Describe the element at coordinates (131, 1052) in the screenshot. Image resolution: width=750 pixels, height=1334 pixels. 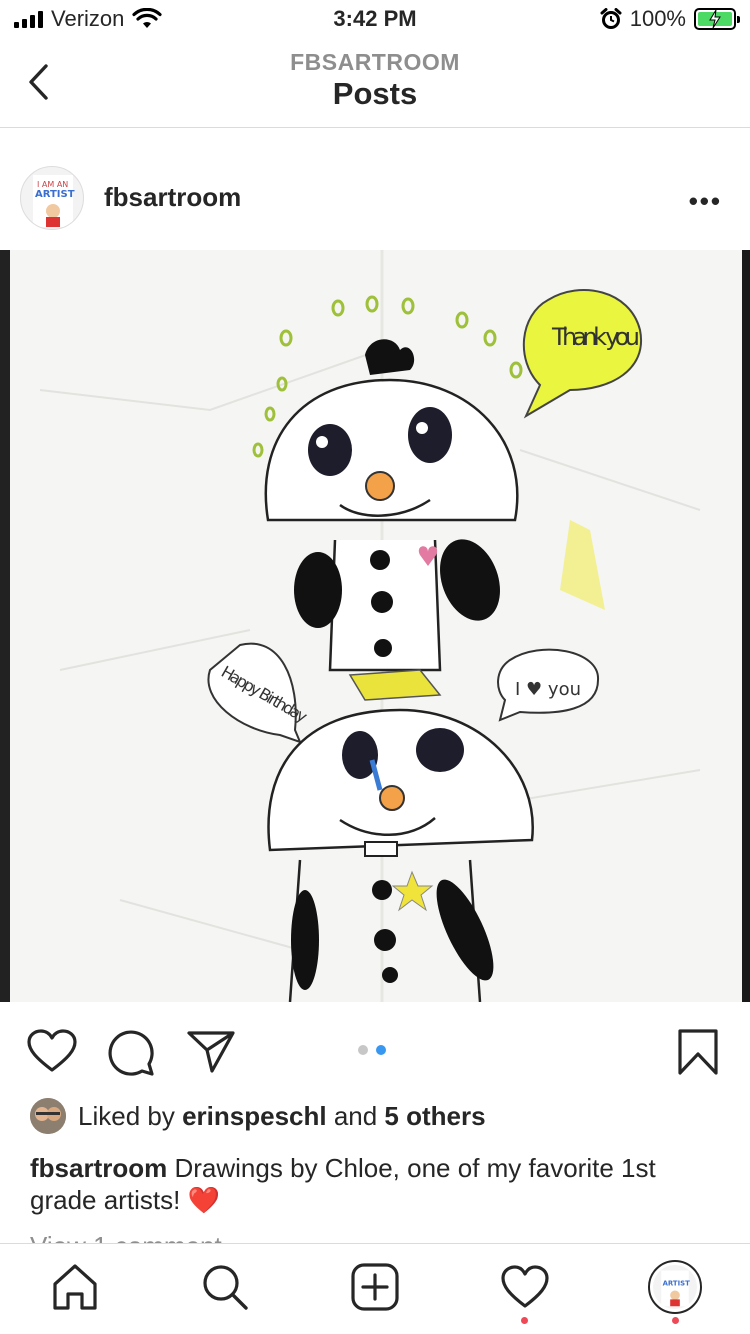
I see `comment-bubble-icon` at that location.